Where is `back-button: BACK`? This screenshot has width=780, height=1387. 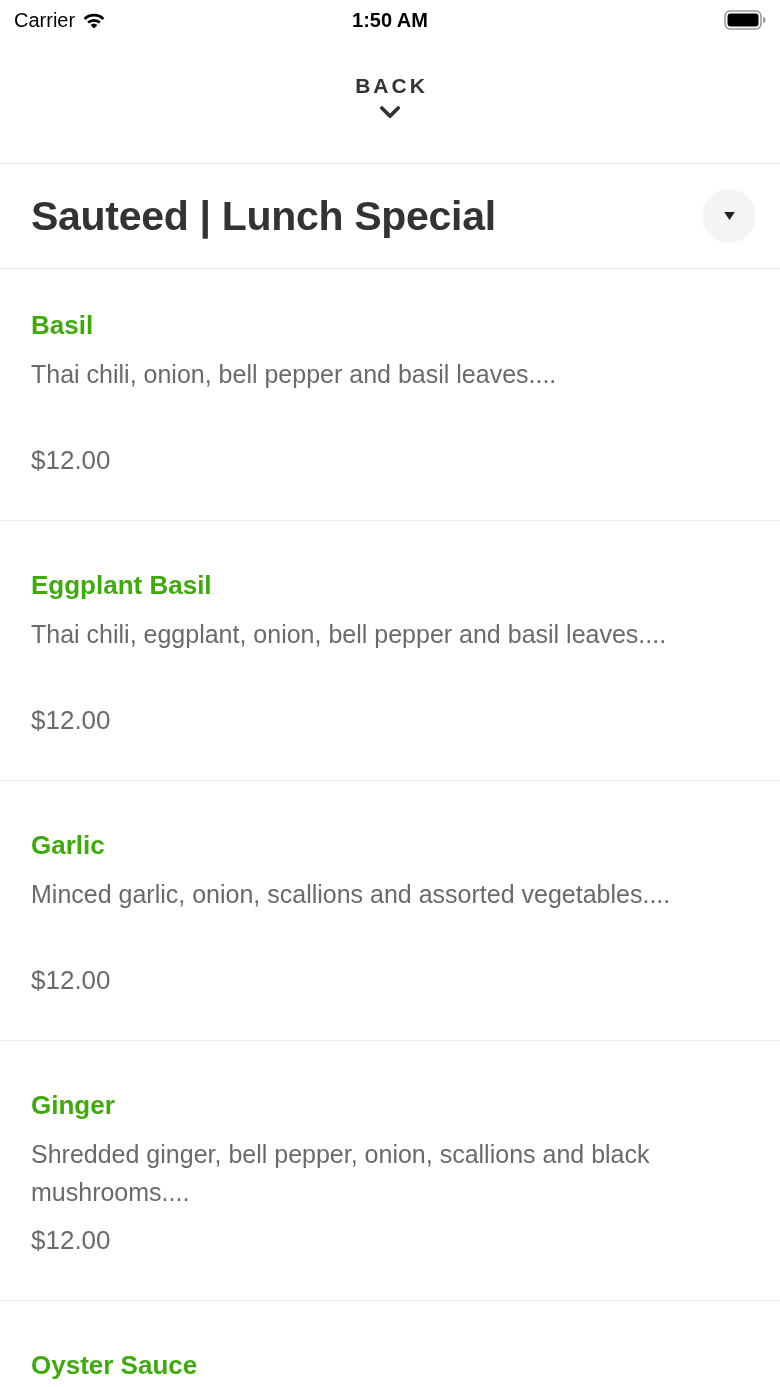 back-button: BACK is located at coordinates (390, 96).